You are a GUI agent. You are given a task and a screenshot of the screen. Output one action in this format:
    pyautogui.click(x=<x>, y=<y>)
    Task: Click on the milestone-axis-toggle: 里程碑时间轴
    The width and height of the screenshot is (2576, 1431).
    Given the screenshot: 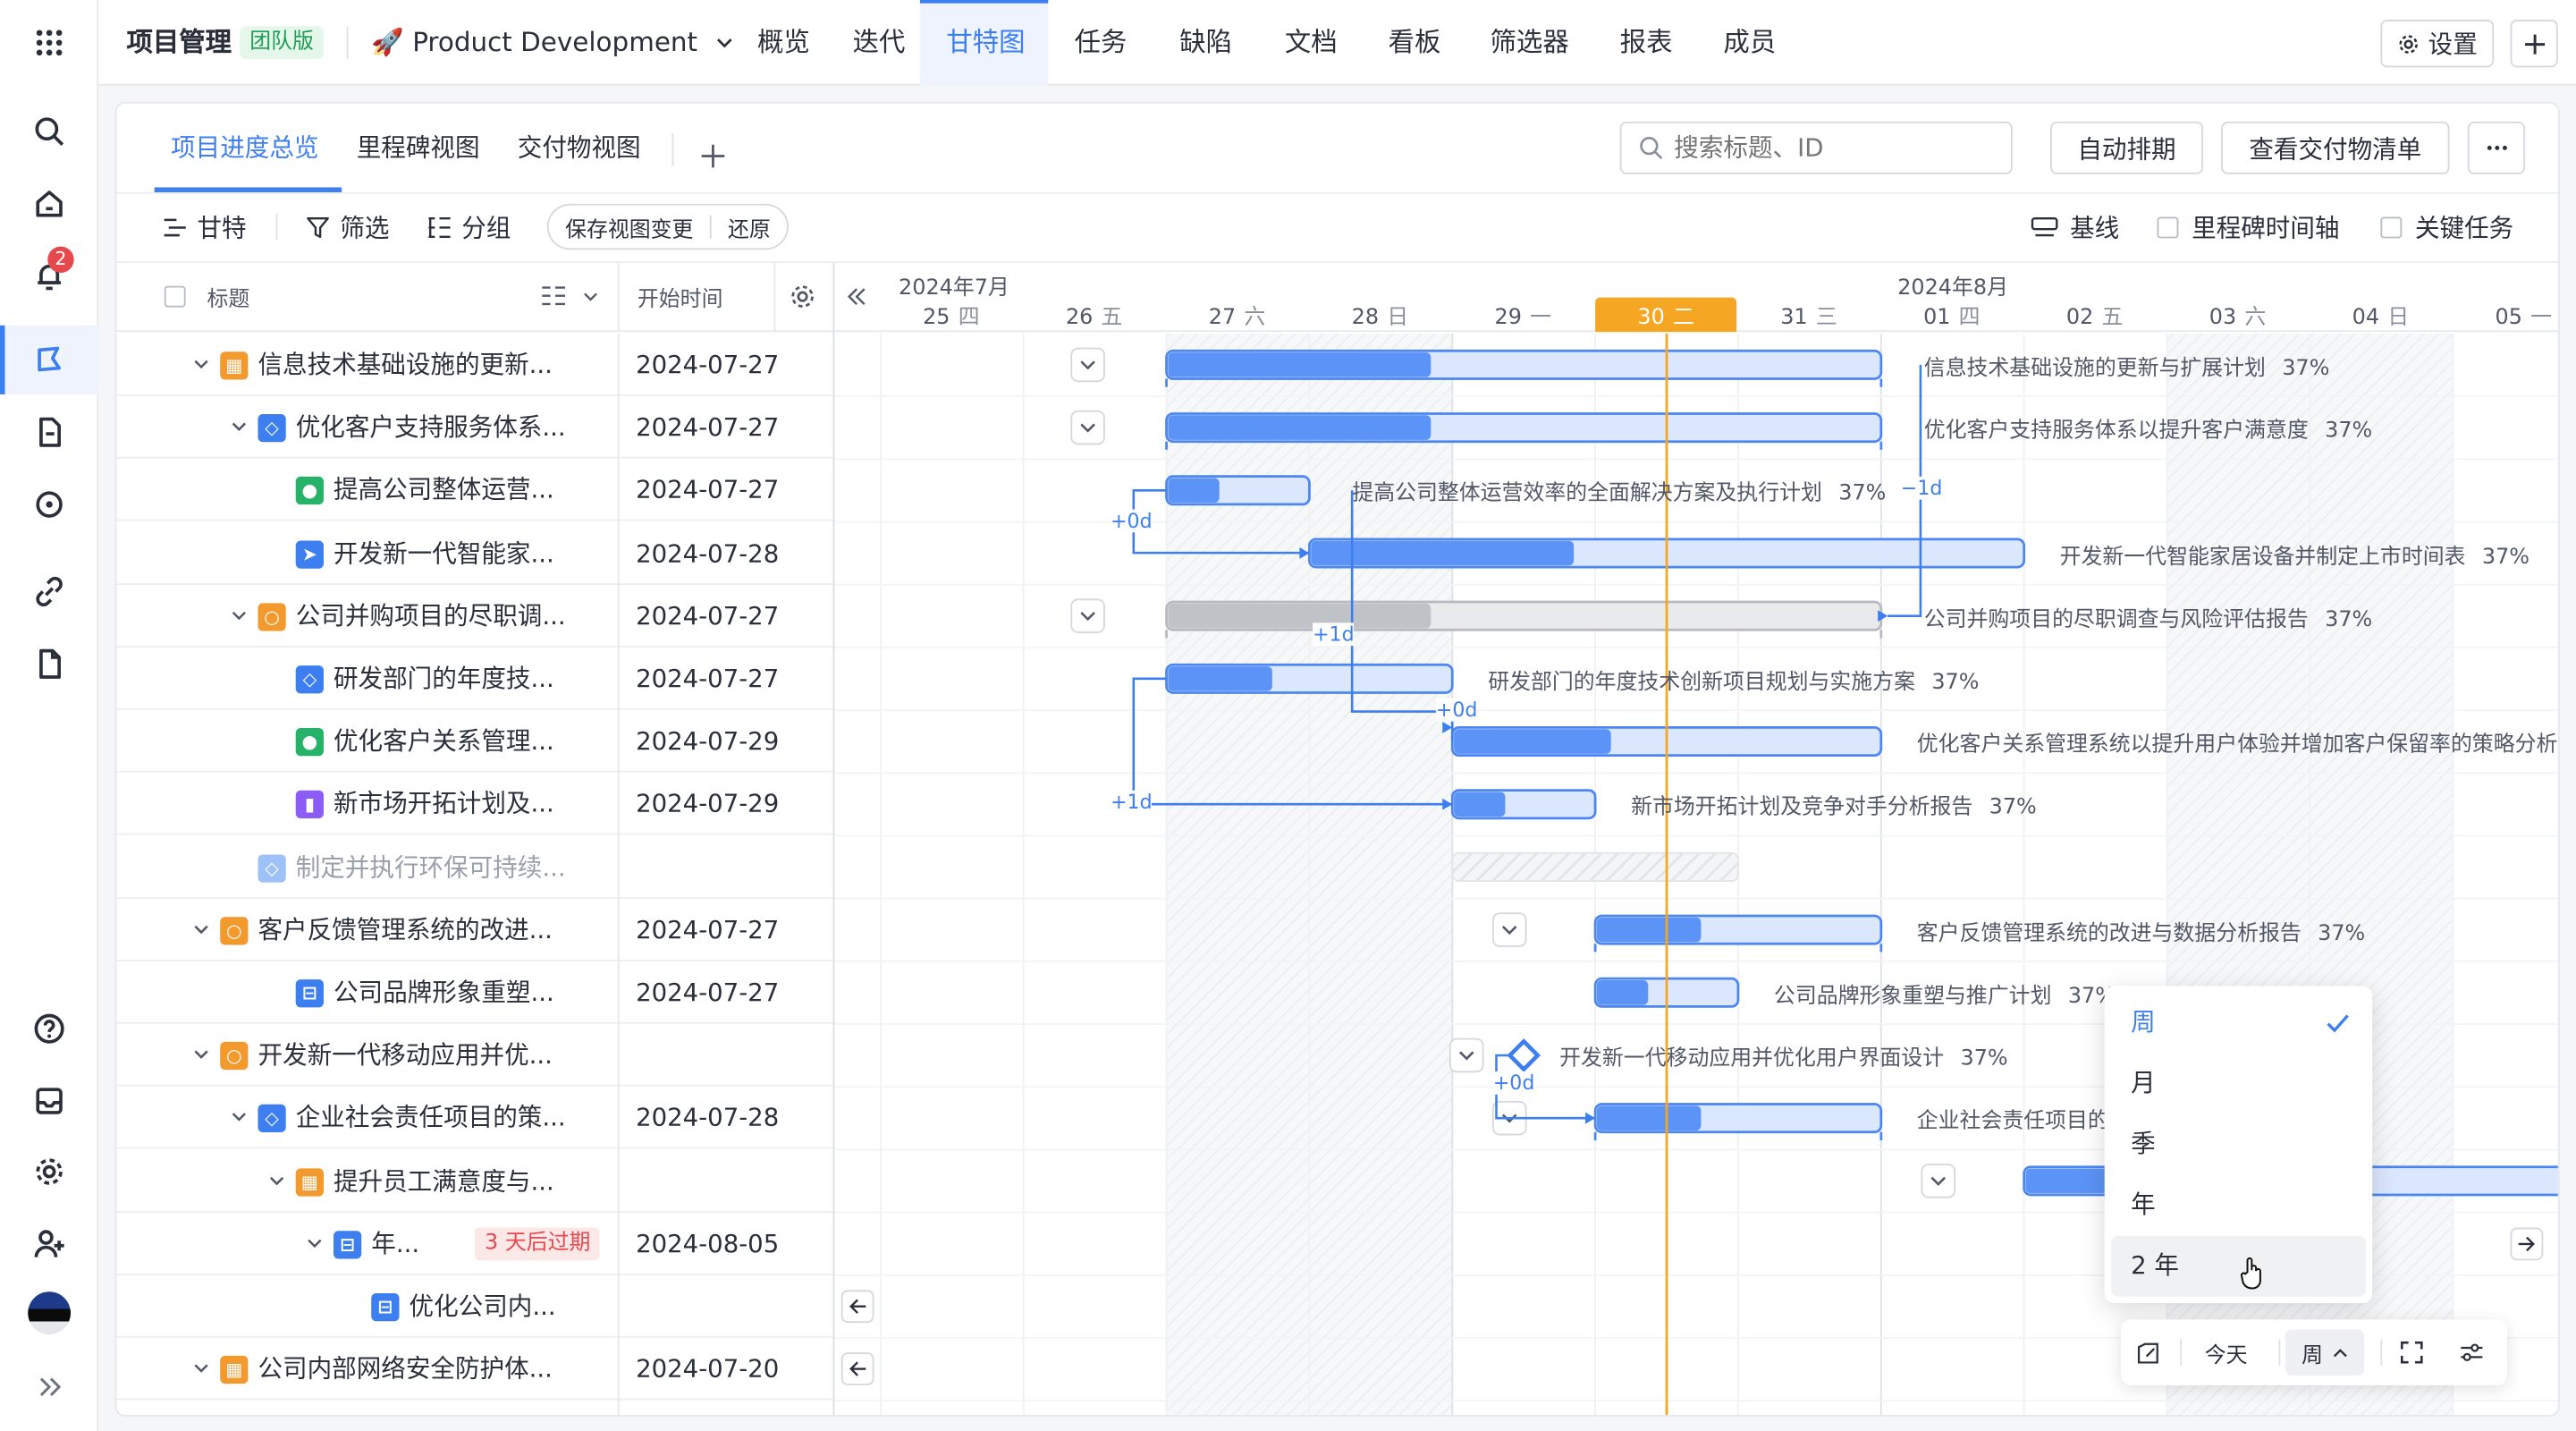 What is the action you would take?
    pyautogui.click(x=2248, y=228)
    